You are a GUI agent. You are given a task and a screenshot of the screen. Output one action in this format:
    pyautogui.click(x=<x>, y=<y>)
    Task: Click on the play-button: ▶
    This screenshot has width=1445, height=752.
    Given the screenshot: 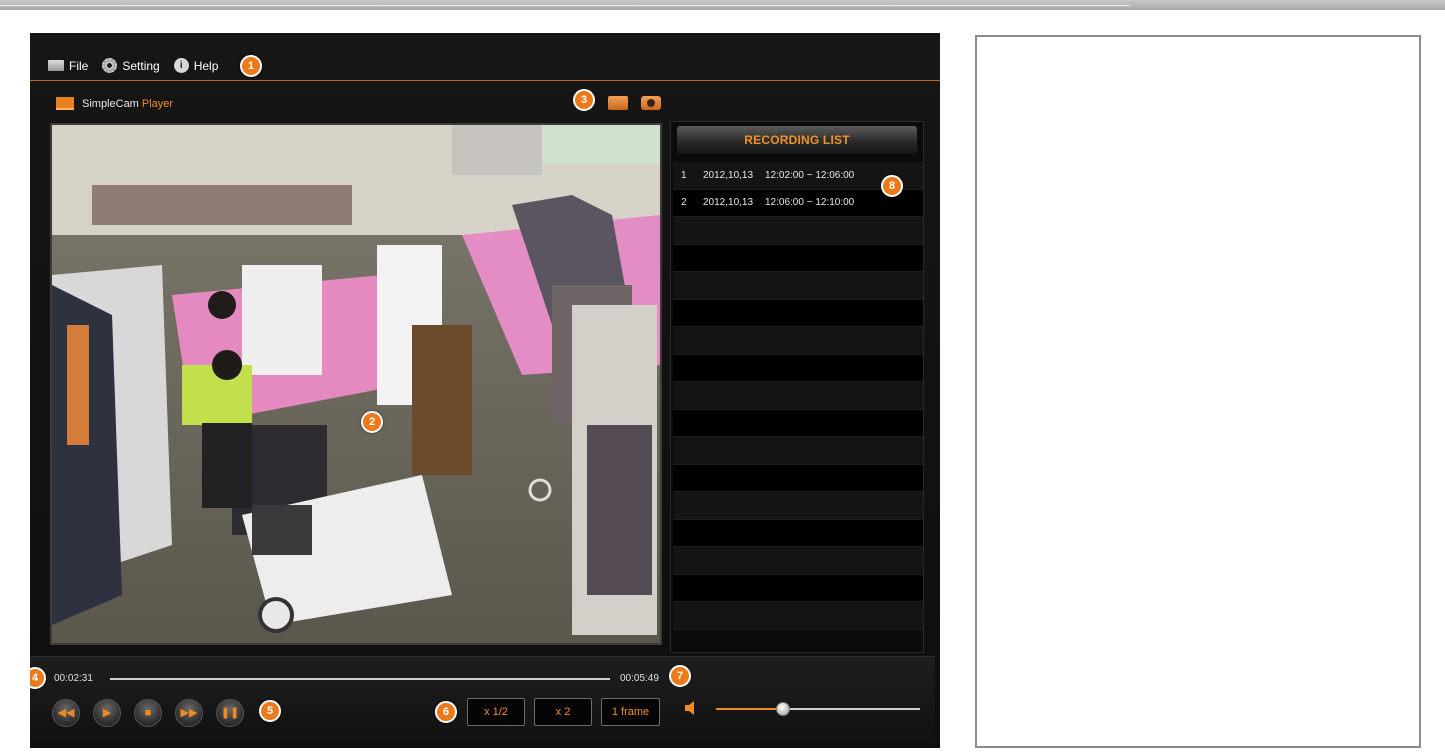 What is the action you would take?
    pyautogui.click(x=107, y=713)
    